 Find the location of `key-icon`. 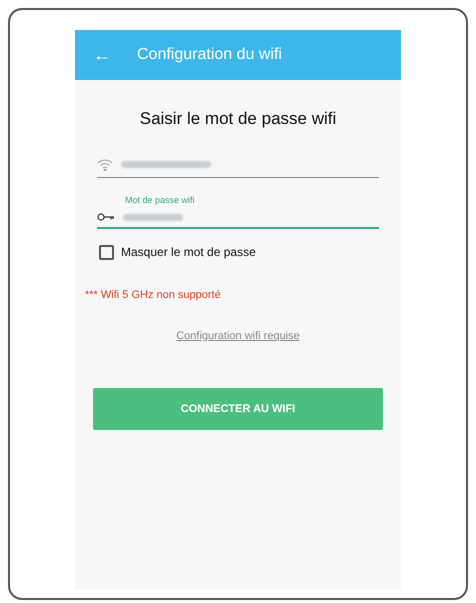

key-icon is located at coordinates (106, 217).